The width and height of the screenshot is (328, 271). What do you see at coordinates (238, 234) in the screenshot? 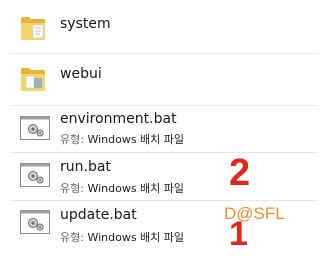
I see `annotation-step-1: 1` at bounding box center [238, 234].